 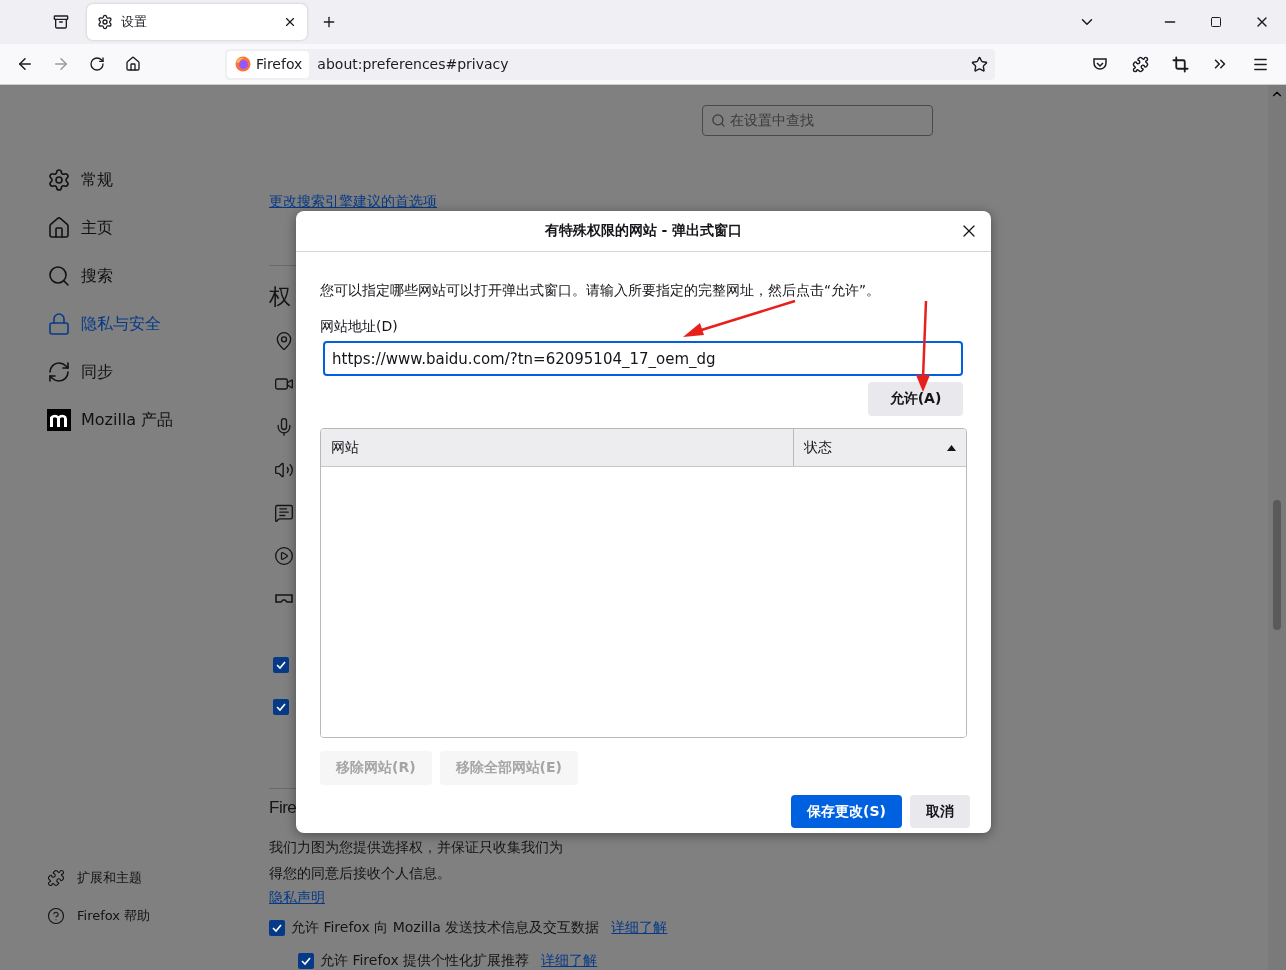 I want to click on sidebar-item: 搜索, so click(x=158, y=276).